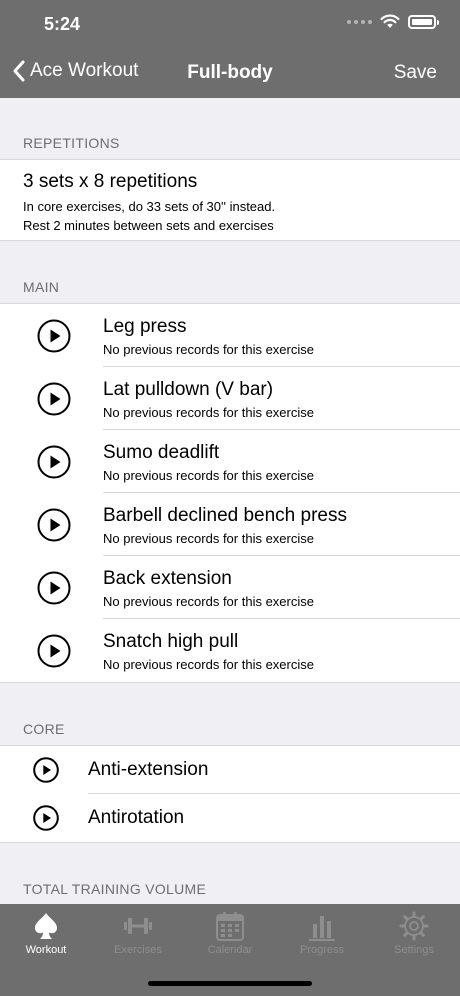  What do you see at coordinates (322, 950) in the screenshot?
I see `tab-label: Progress` at bounding box center [322, 950].